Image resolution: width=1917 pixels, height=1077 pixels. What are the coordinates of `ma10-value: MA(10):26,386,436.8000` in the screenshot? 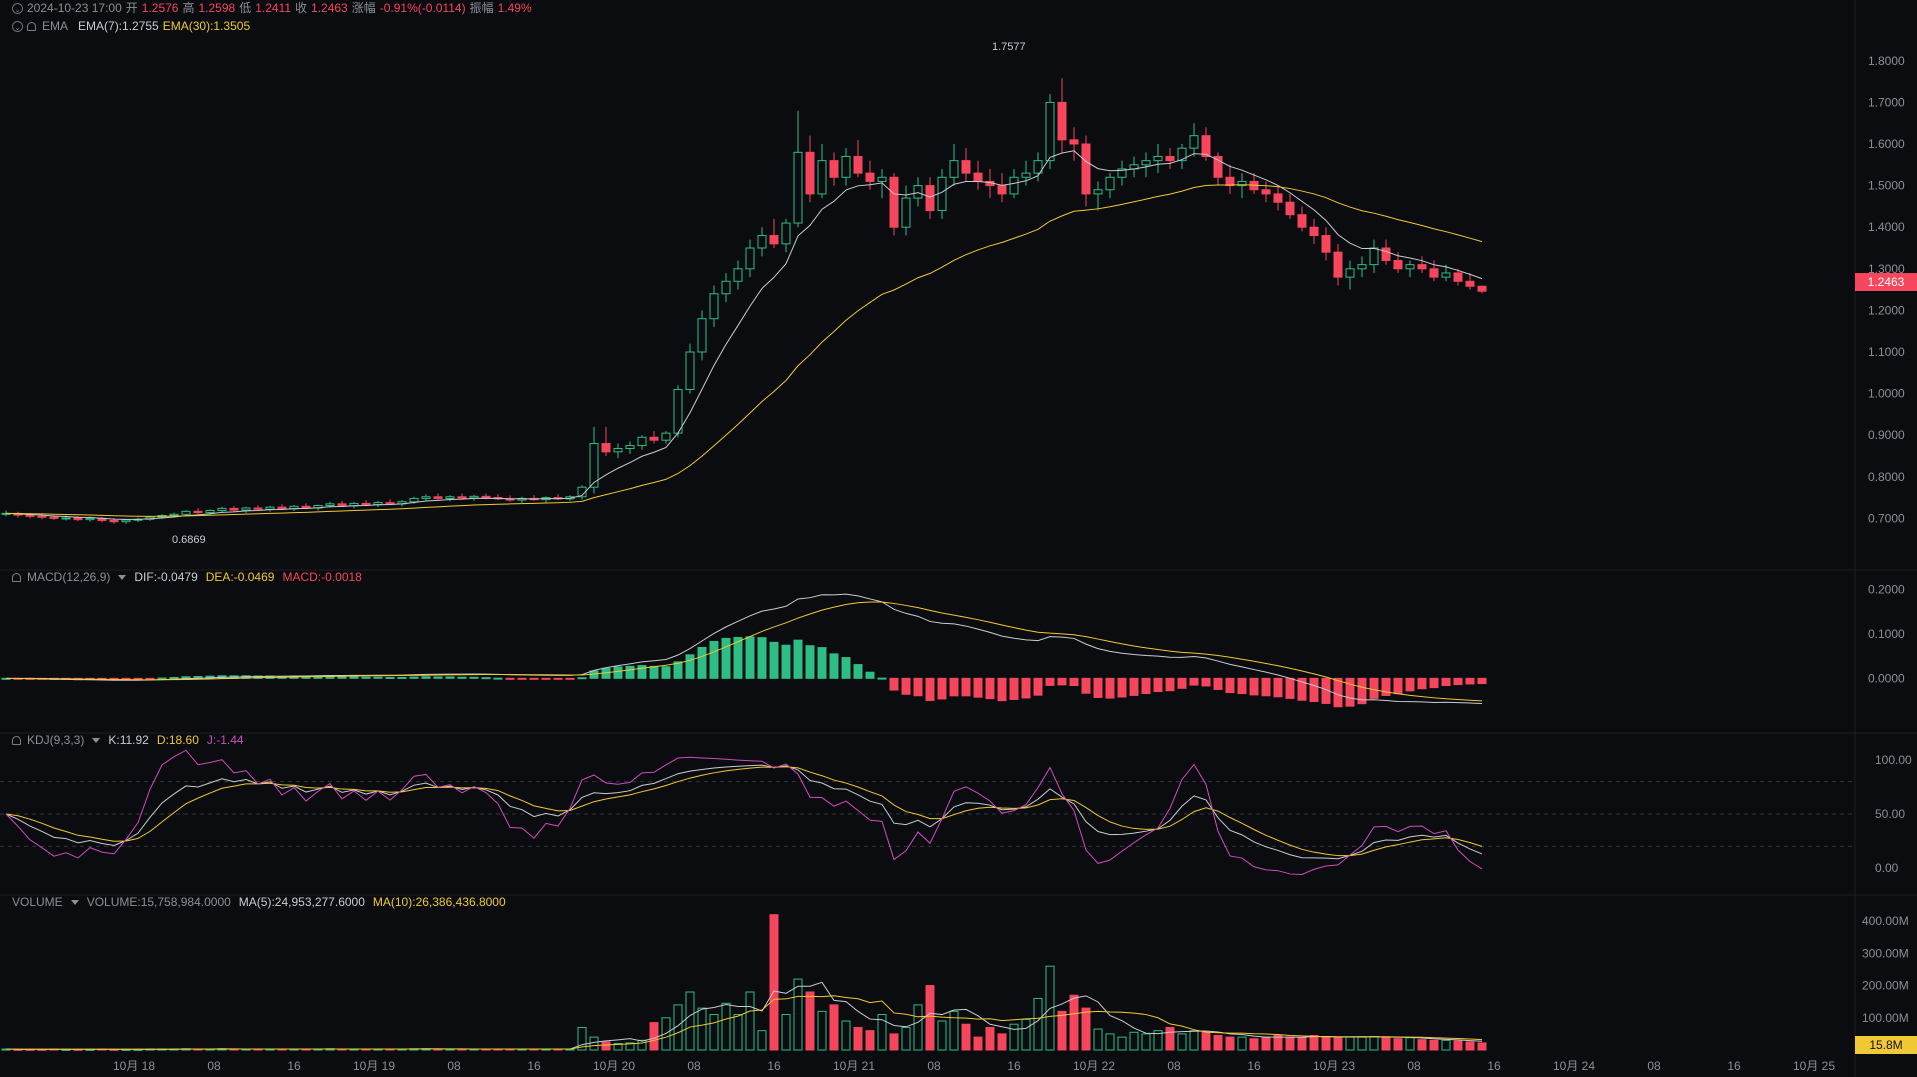 It's located at (439, 902).